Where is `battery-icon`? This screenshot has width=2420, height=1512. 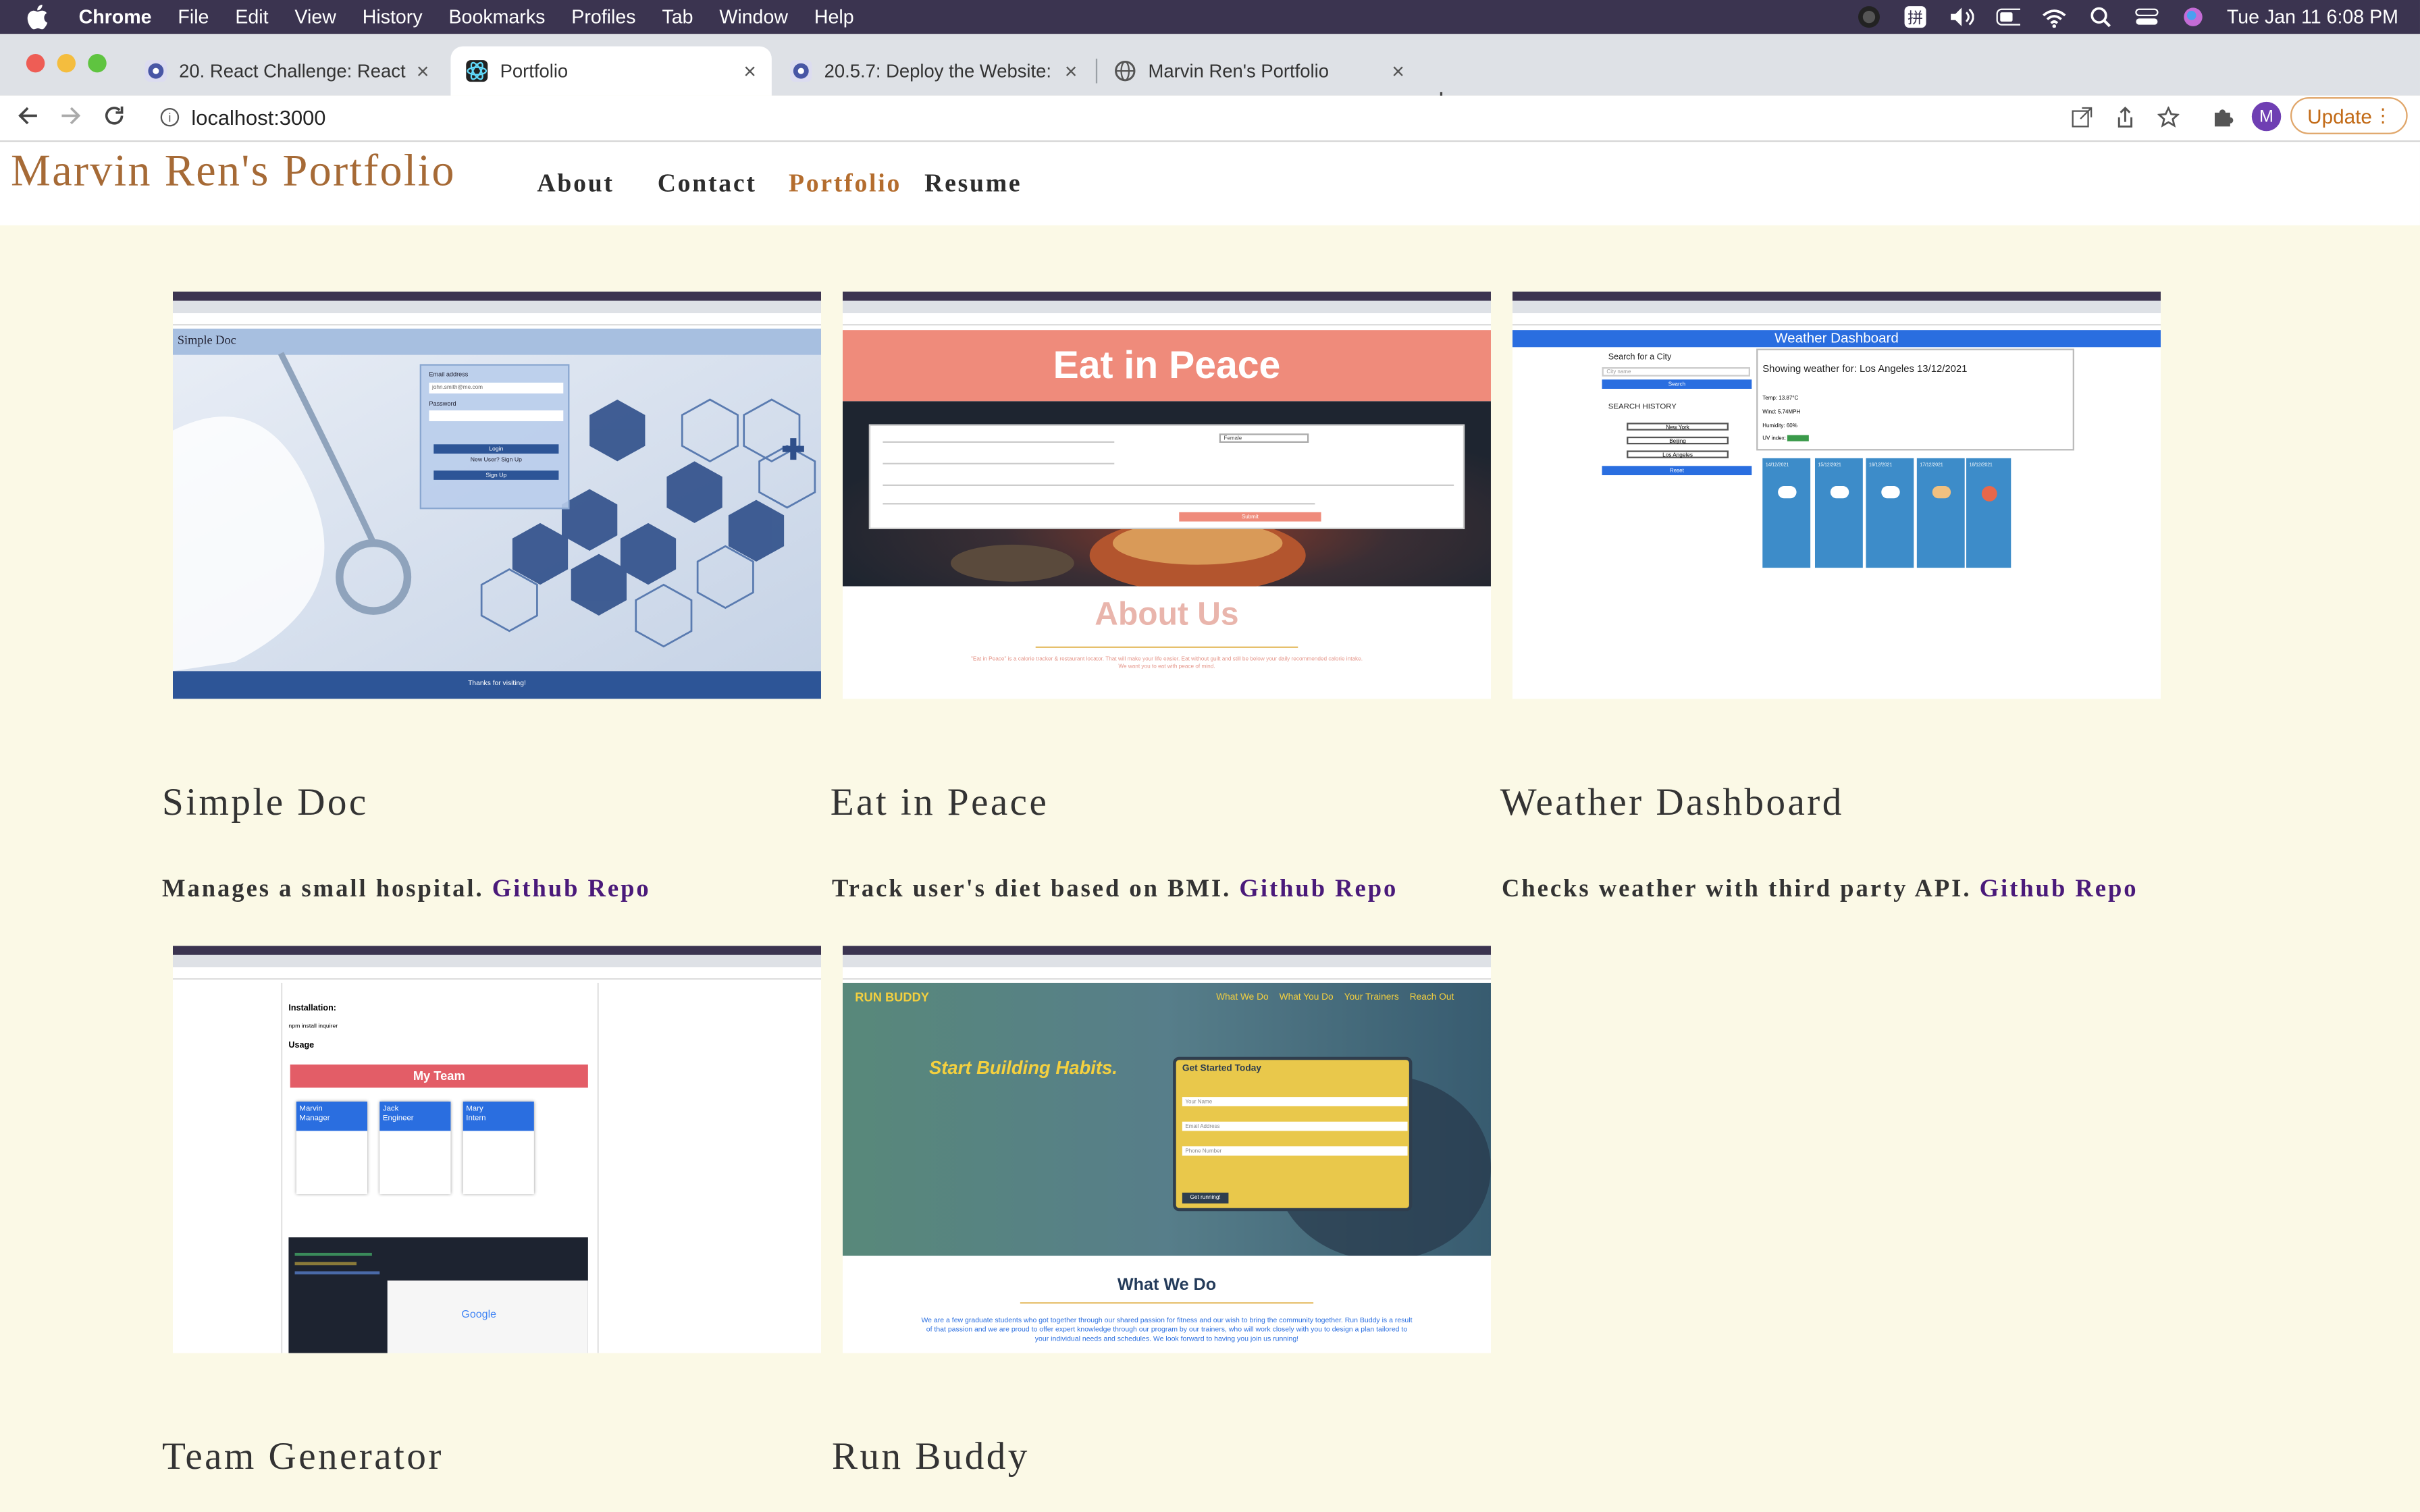 battery-icon is located at coordinates (2007, 17).